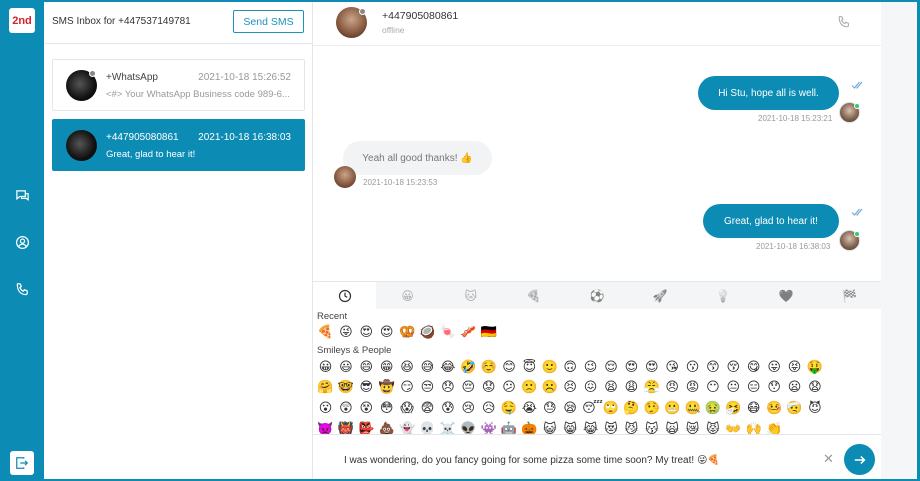  What do you see at coordinates (590, 366) in the screenshot?
I see `emoji-item: 😉` at bounding box center [590, 366].